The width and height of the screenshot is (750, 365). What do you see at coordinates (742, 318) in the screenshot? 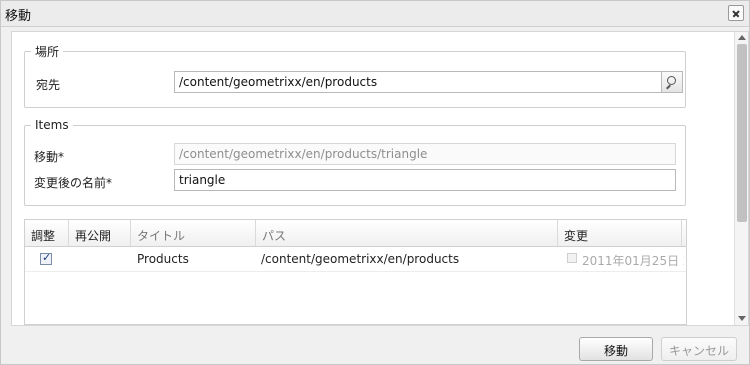
I see `scroll-down-arrow-icon` at bounding box center [742, 318].